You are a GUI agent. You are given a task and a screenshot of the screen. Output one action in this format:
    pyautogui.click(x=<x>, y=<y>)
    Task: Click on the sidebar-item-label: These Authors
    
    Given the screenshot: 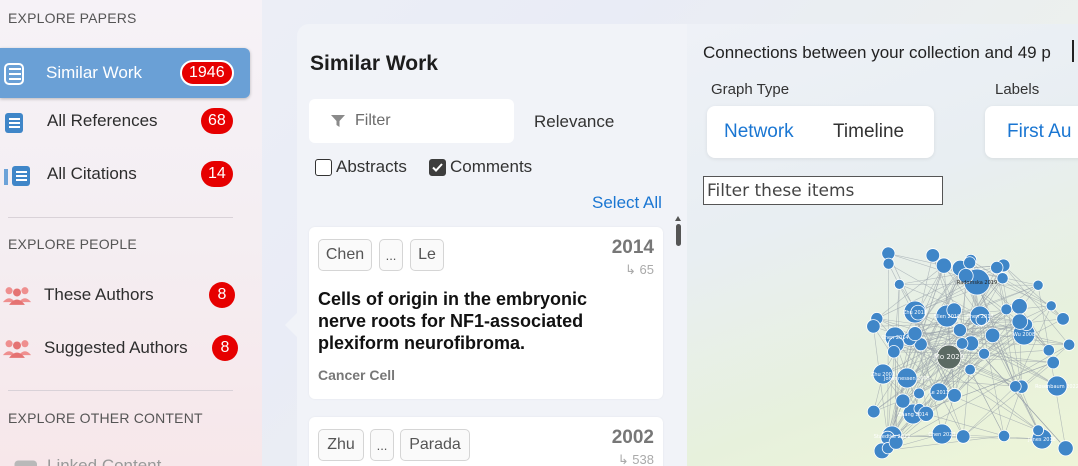 What is the action you would take?
    pyautogui.click(x=99, y=294)
    